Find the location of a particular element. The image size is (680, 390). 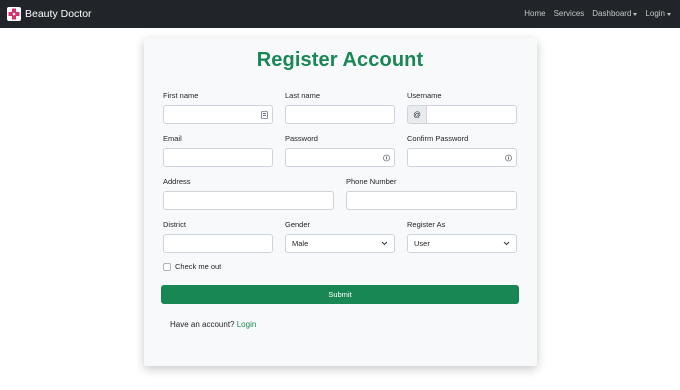

nav-home: Home is located at coordinates (534, 14).